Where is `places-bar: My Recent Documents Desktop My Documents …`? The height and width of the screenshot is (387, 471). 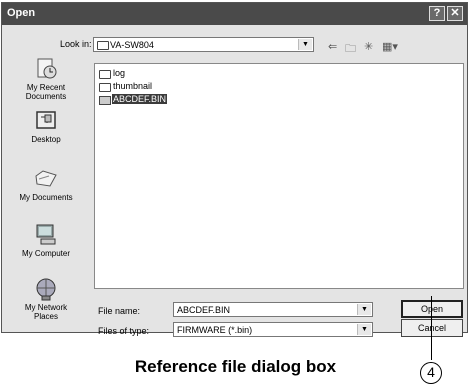
places-bar: My Recent Documents Desktop My Documents … is located at coordinates (46, 192).